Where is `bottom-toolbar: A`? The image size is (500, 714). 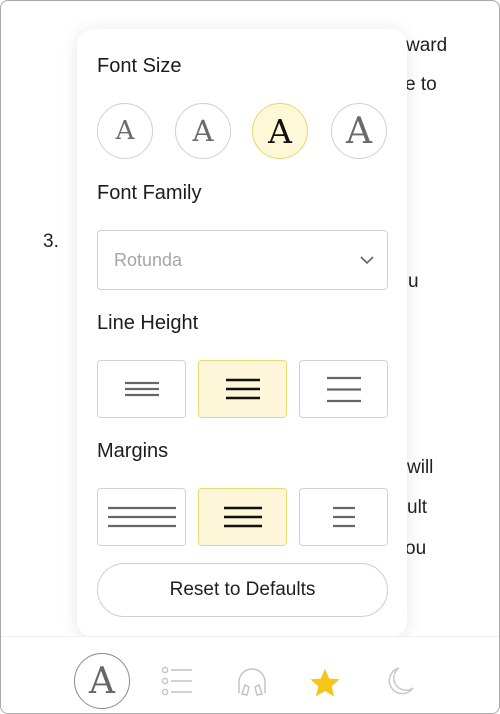 bottom-toolbar: A is located at coordinates (250, 674).